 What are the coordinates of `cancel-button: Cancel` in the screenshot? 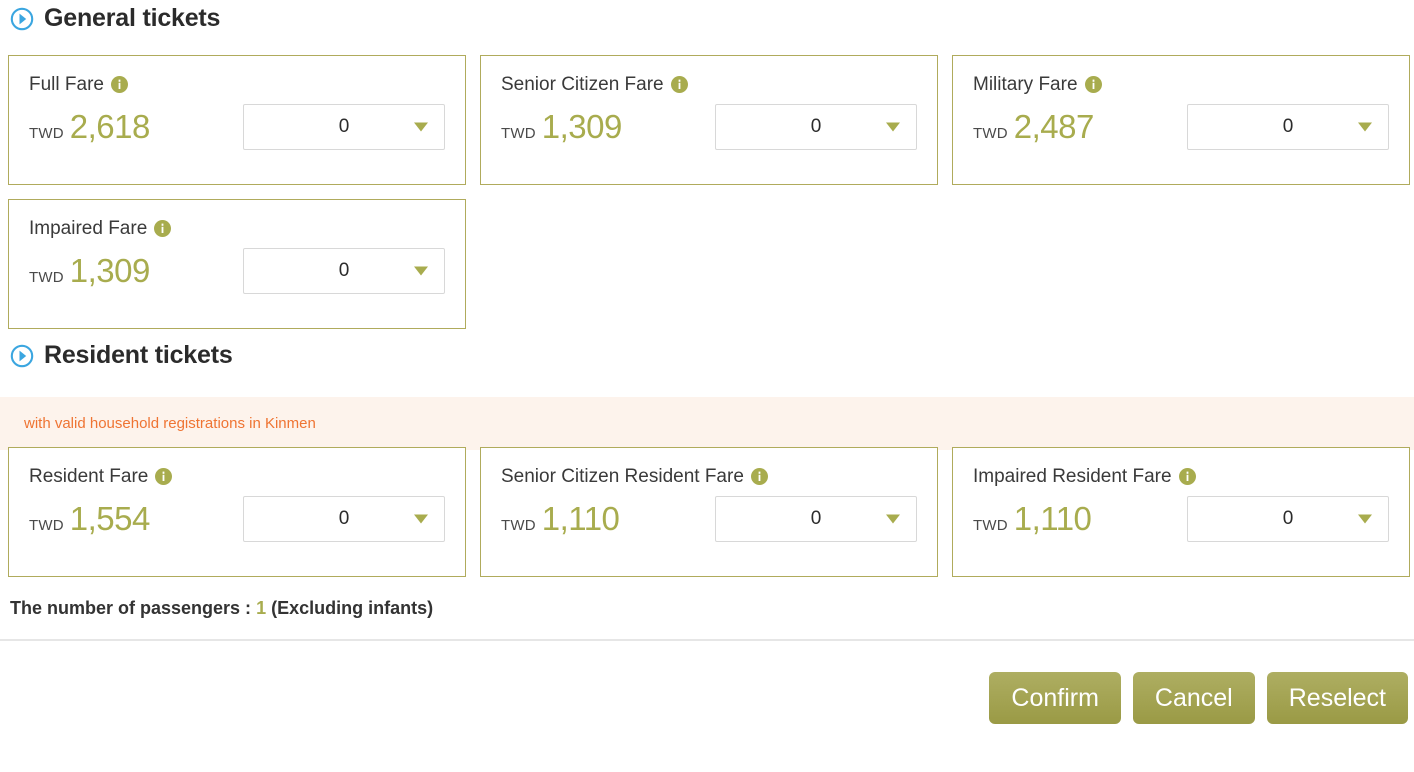 It's located at (1193, 698).